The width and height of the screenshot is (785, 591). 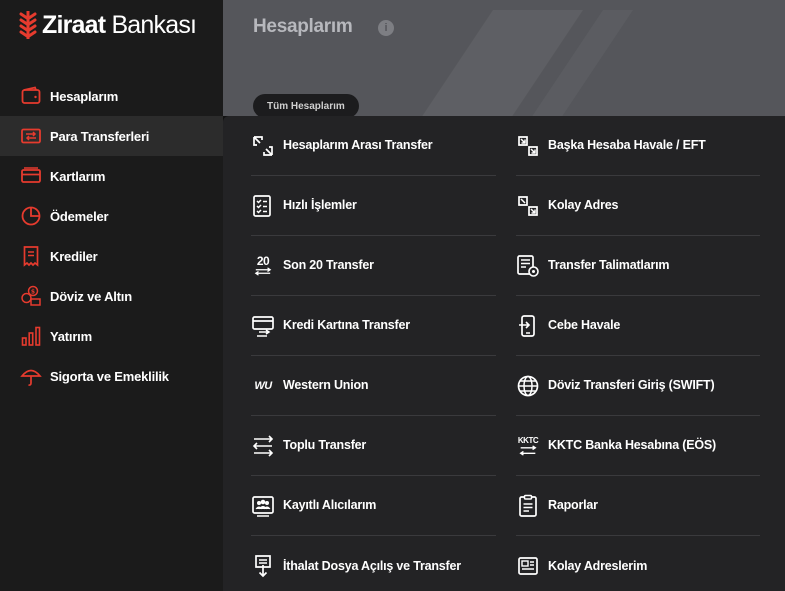 What do you see at coordinates (263, 446) in the screenshot?
I see `bulk-transfer-icon` at bounding box center [263, 446].